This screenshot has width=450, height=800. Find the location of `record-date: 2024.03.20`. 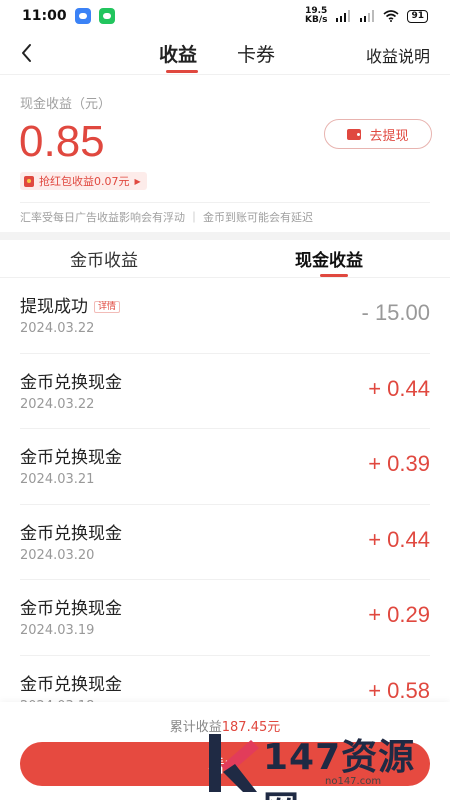

record-date: 2024.03.20 is located at coordinates (57, 555).